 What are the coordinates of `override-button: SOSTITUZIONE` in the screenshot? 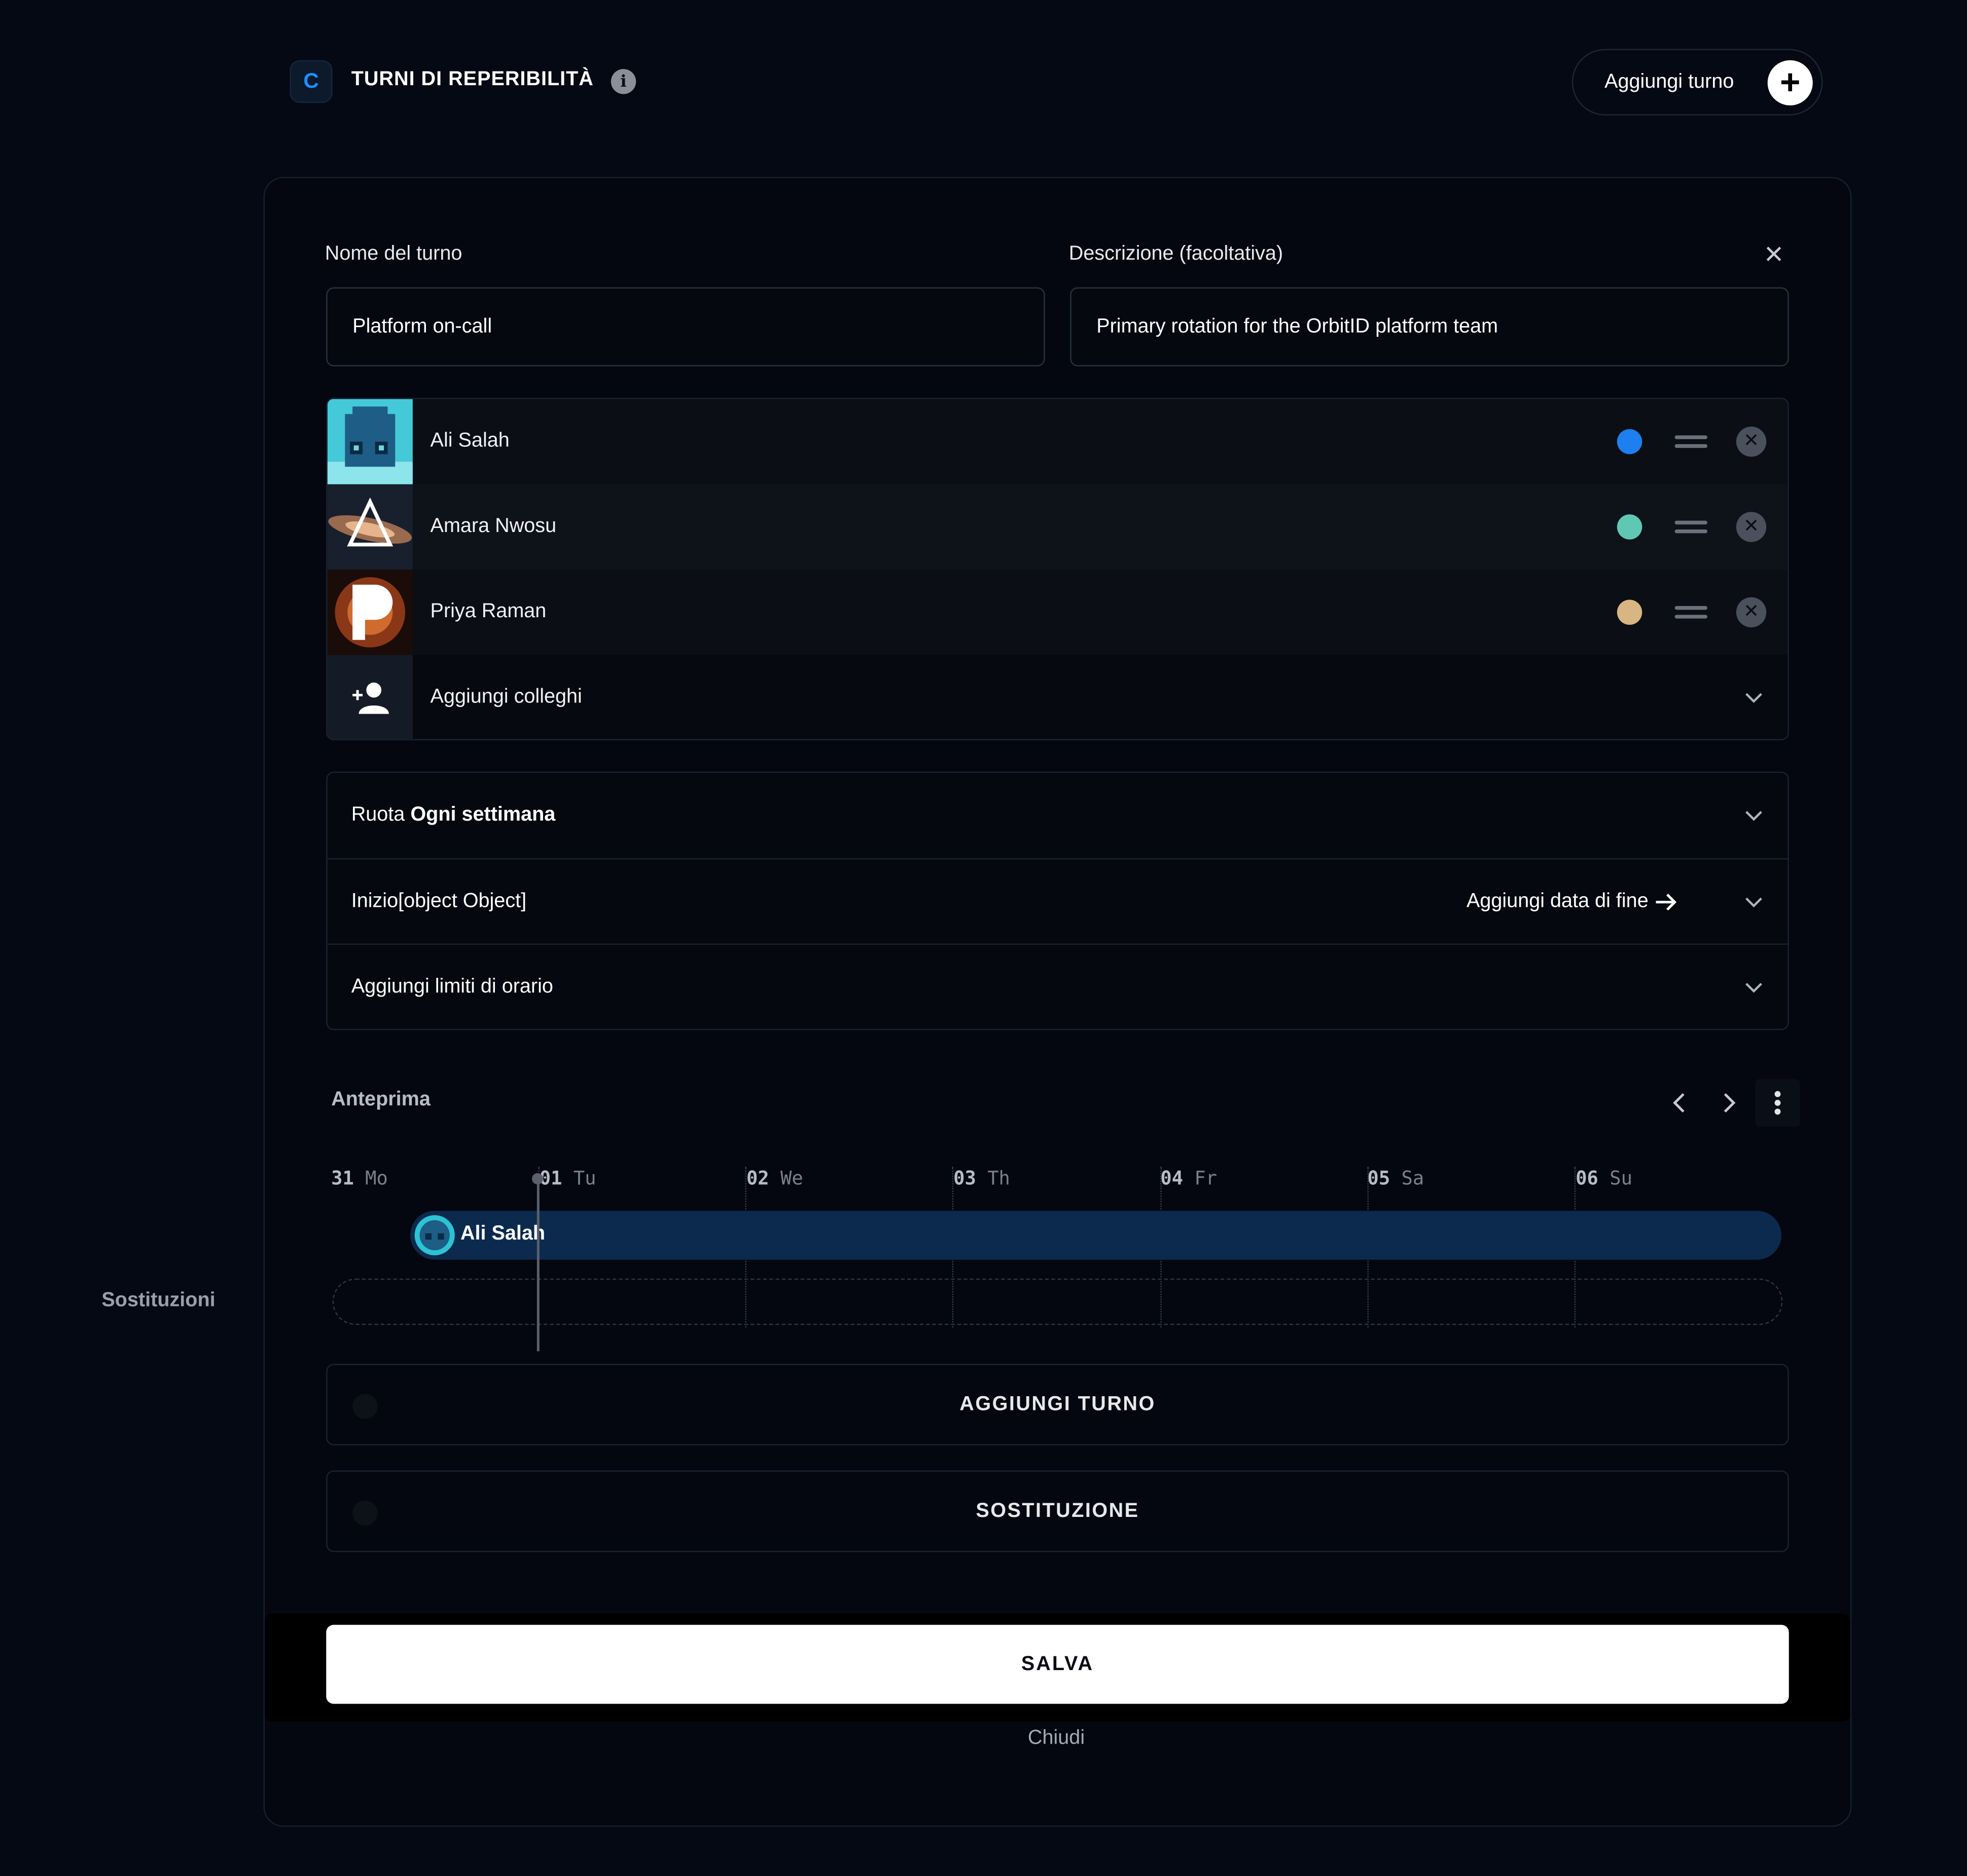 It's located at (1057, 1511).